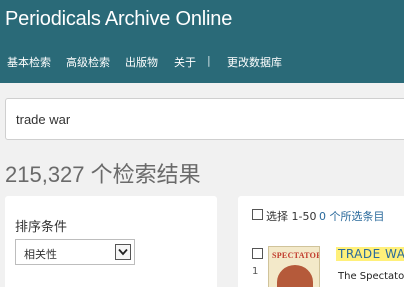 Image resolution: width=404 pixels, height=287 pixels. Describe the element at coordinates (257, 214) in the screenshot. I see `select-all-checkbox` at that location.